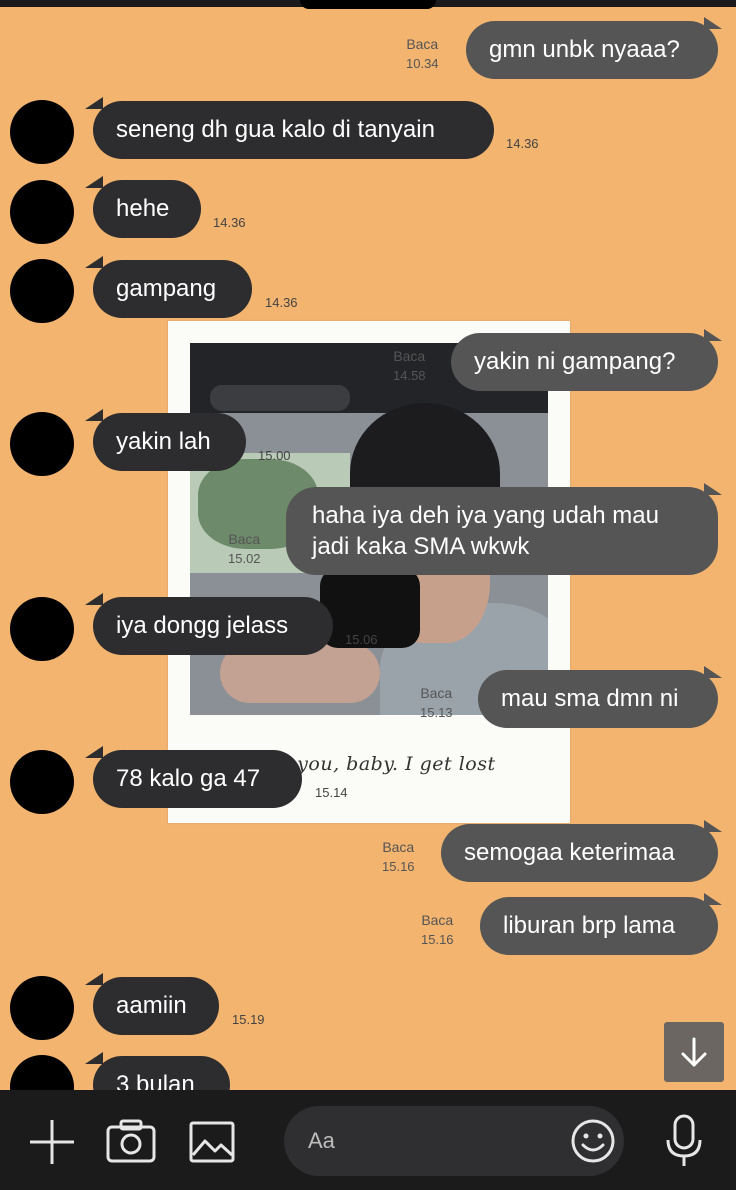 This screenshot has width=736, height=1190. I want to click on top-bar-tab, so click(368, 4).